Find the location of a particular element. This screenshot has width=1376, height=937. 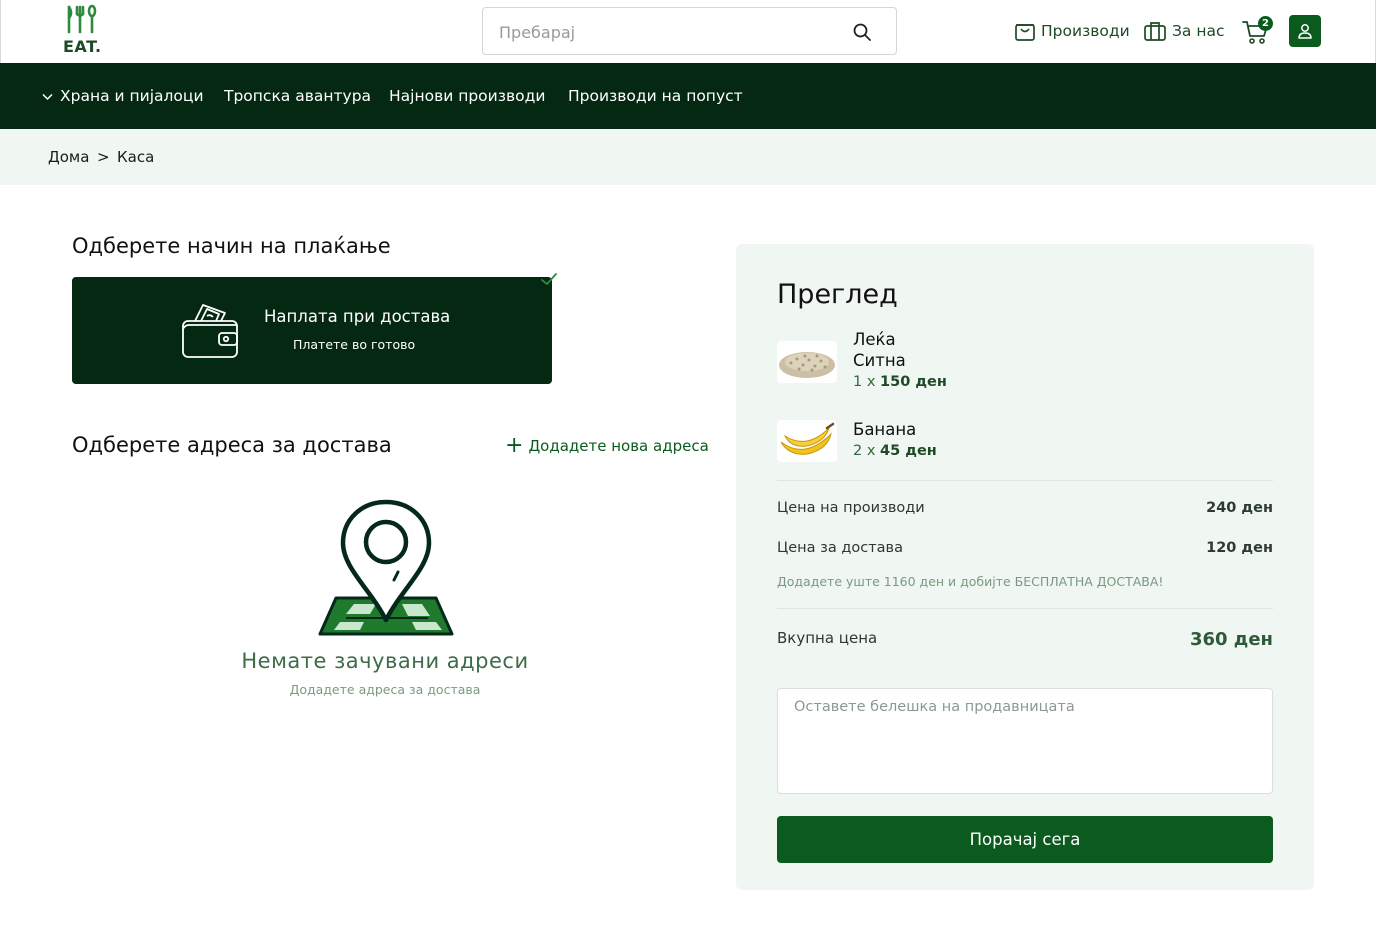

product-image-lentils is located at coordinates (807, 362).